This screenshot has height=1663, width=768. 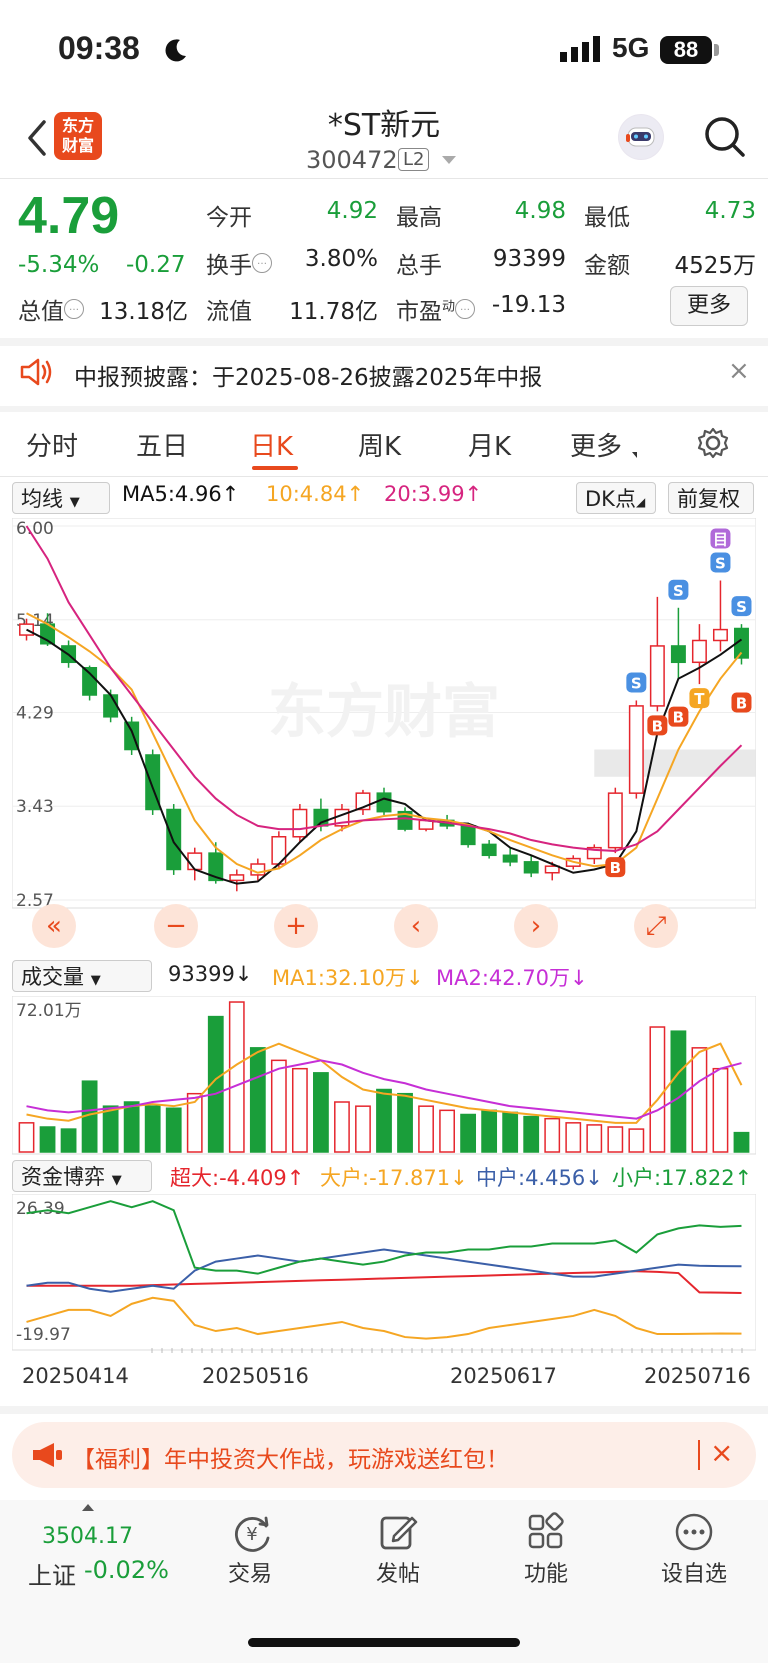 I want to click on index-percent: -0.02%, so click(x=126, y=1570).